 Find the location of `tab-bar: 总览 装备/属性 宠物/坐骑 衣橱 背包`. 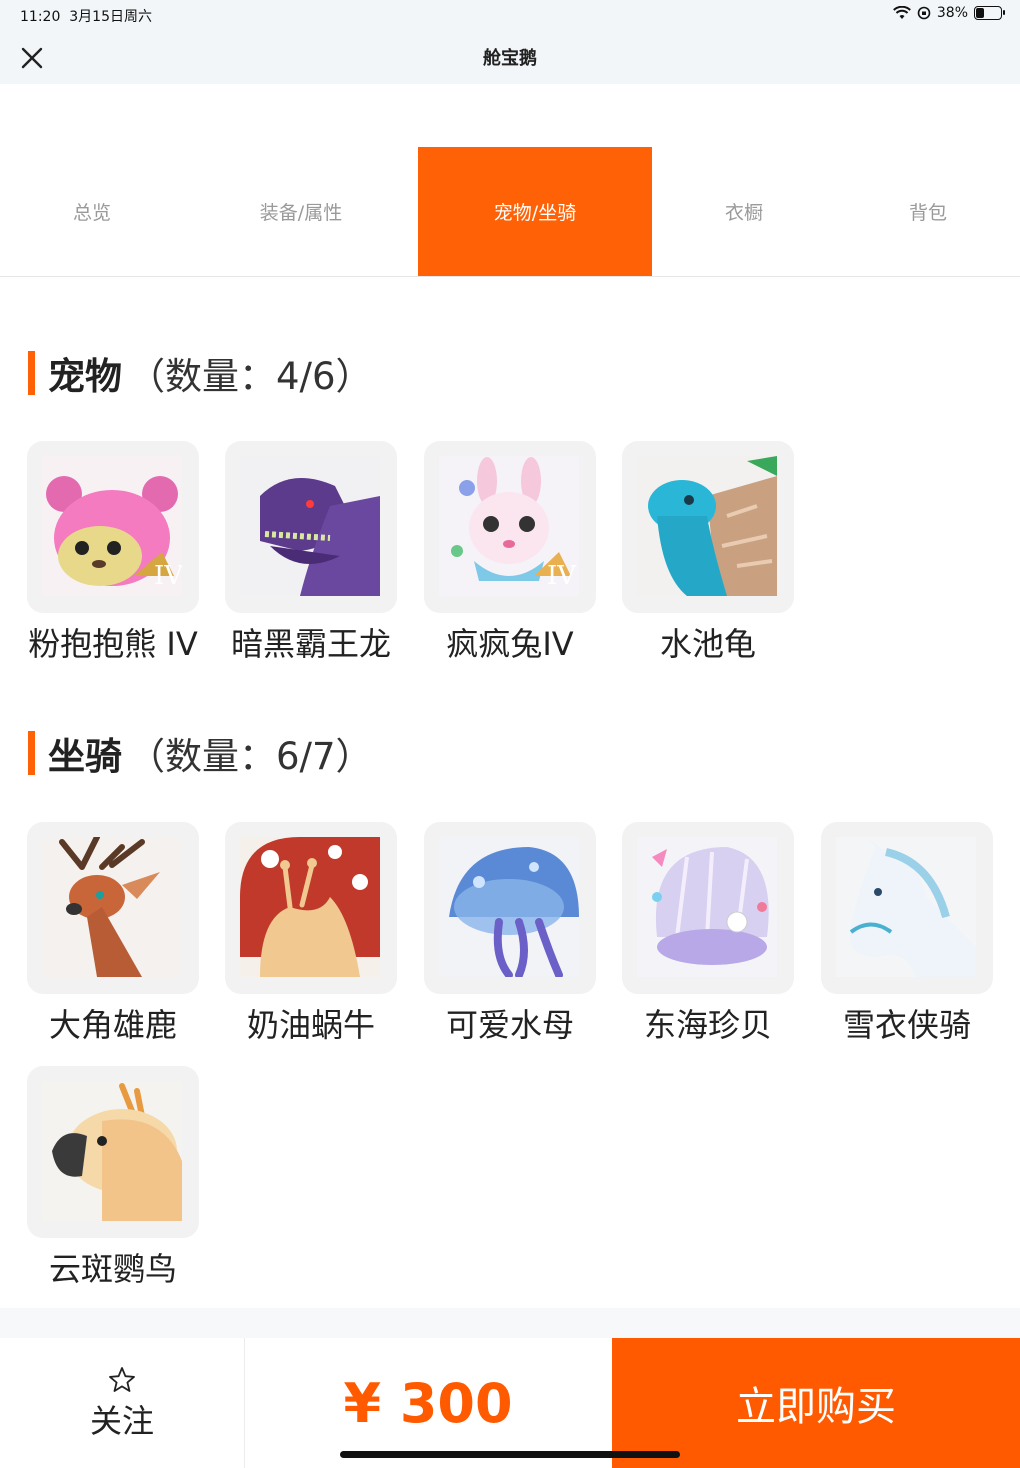

tab-bar: 总览 装备/属性 宠物/坐骑 衣橱 背包 is located at coordinates (510, 212).